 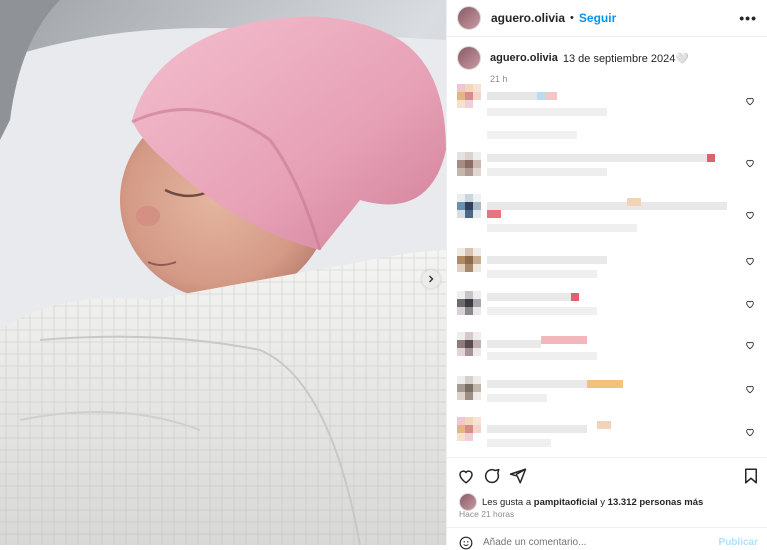 What do you see at coordinates (607, 473) in the screenshot?
I see `post-actions-bar` at bounding box center [607, 473].